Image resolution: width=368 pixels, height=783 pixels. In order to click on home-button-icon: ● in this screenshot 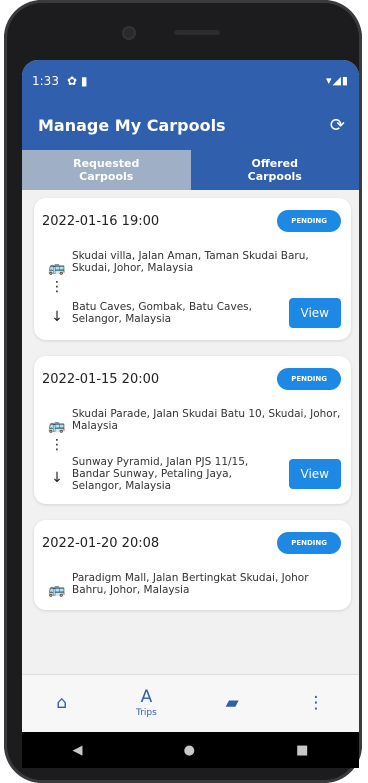, I will do `click(189, 750)`.